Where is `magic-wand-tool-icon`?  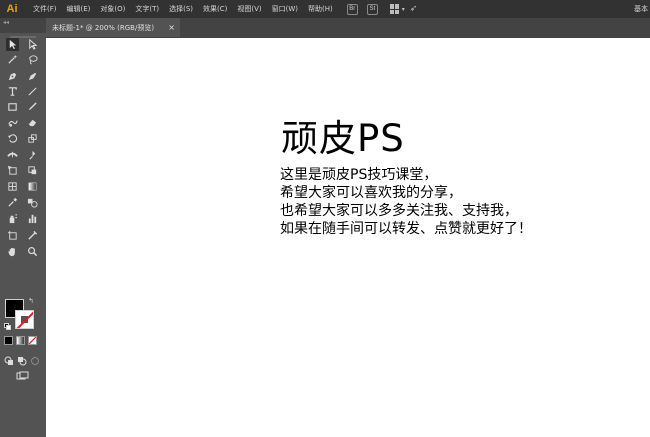 magic-wand-tool-icon is located at coordinates (12, 59).